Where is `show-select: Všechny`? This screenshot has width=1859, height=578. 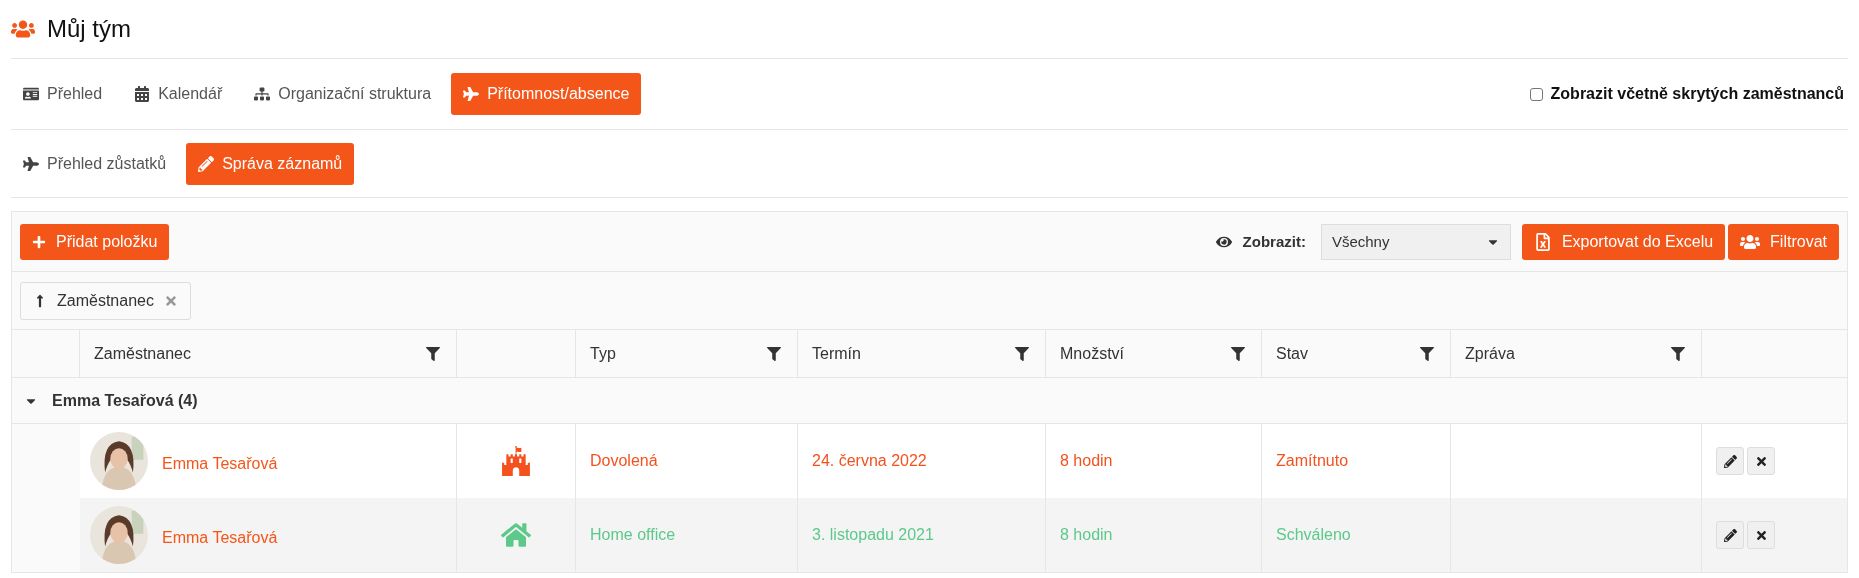 show-select: Všechny is located at coordinates (1415, 241).